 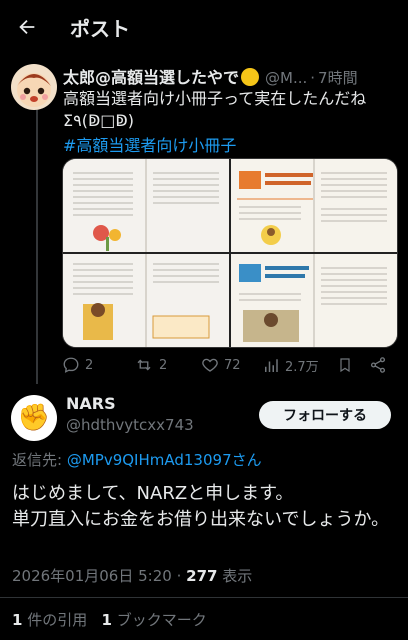 I want to click on bookmarks-count: 1, so click(x=106, y=620).